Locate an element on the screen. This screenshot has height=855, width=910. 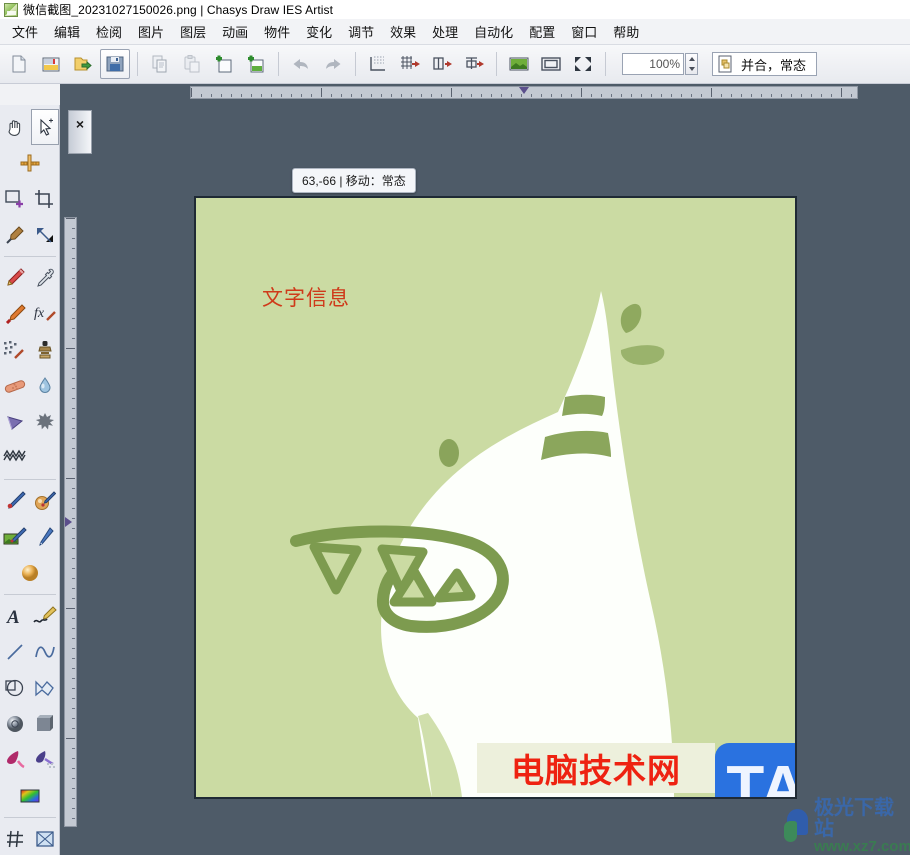
tool-3d-cube is located at coordinates (45, 724).